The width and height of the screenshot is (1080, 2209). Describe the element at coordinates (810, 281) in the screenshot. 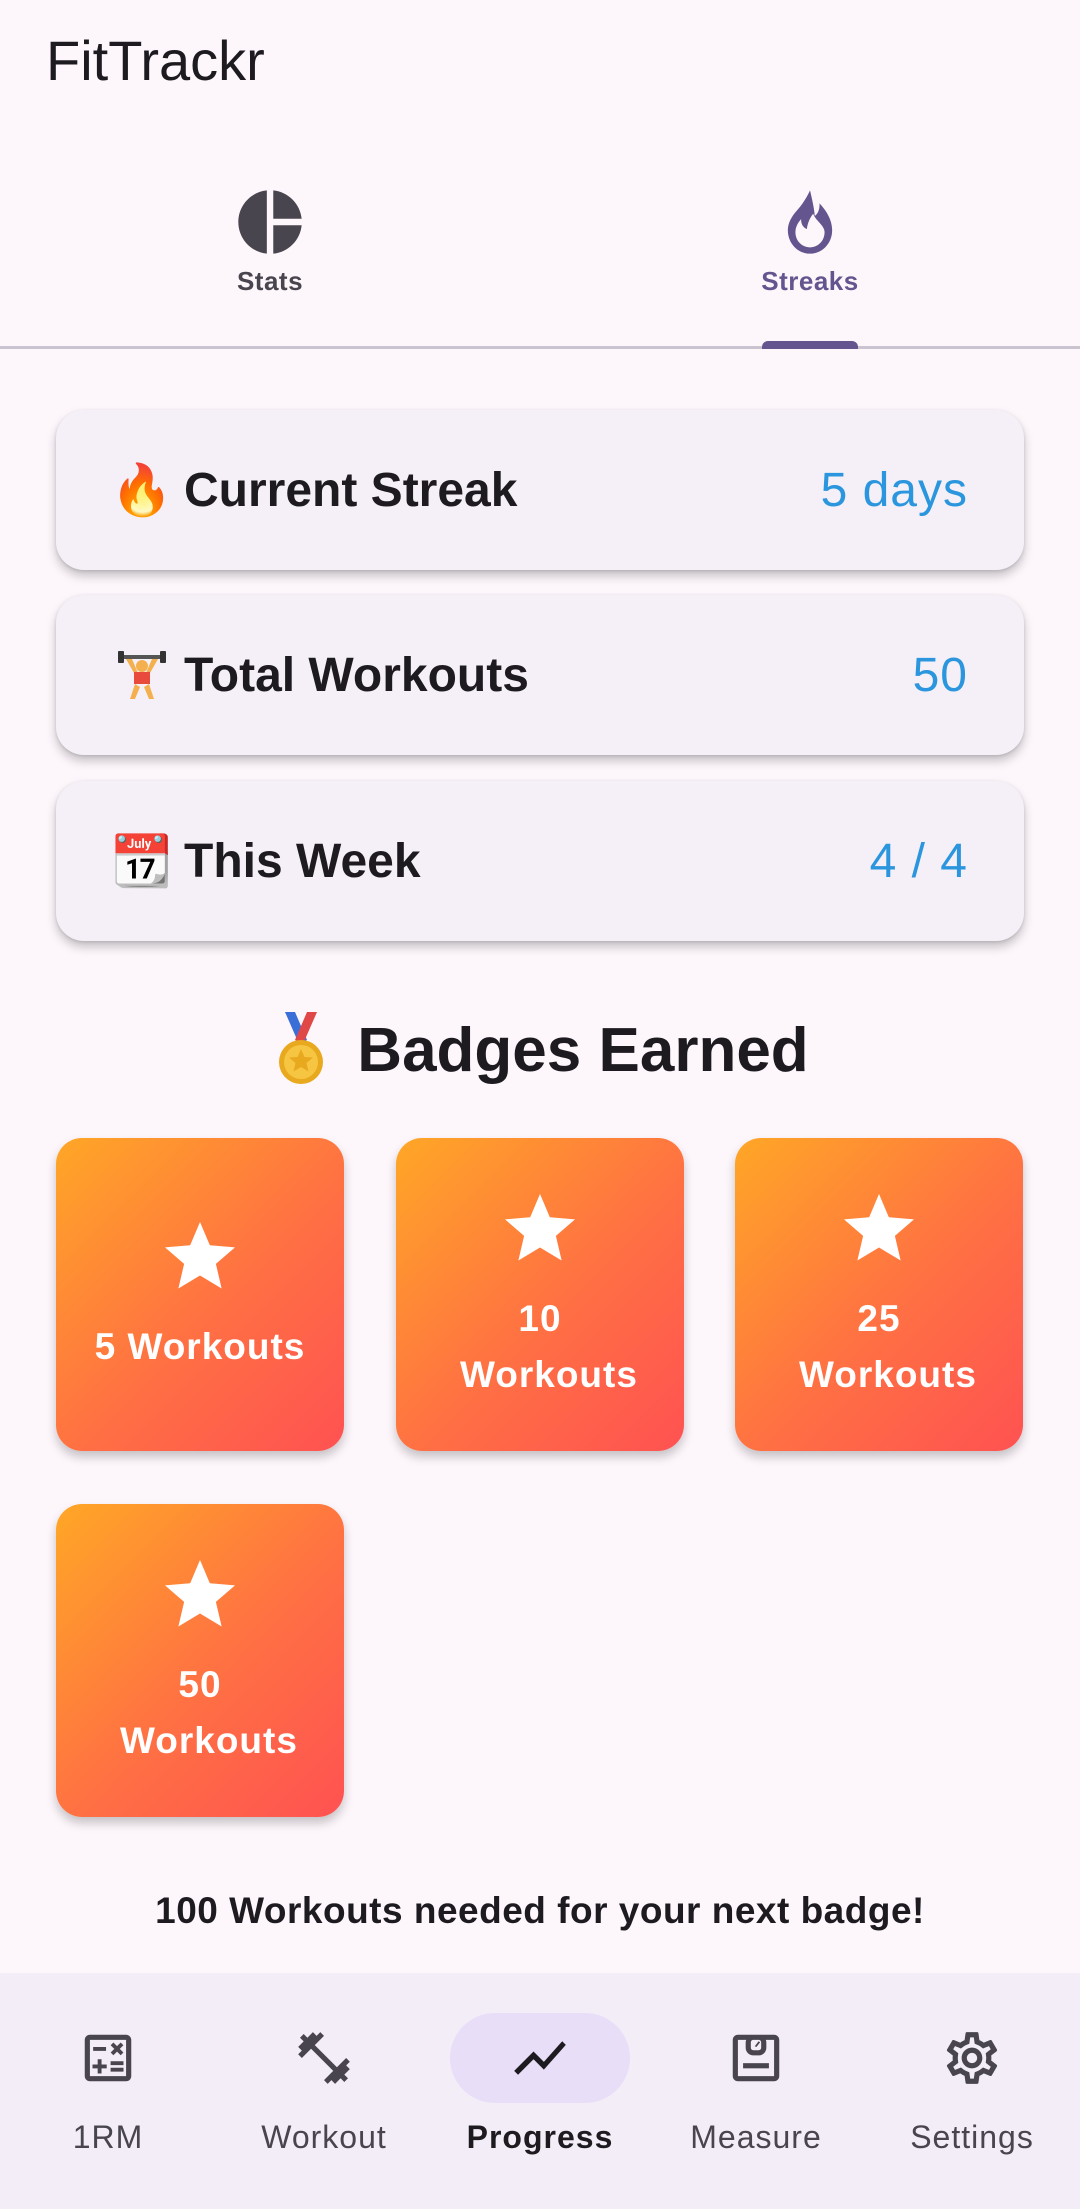

I see `tab-label: Streaks` at that location.